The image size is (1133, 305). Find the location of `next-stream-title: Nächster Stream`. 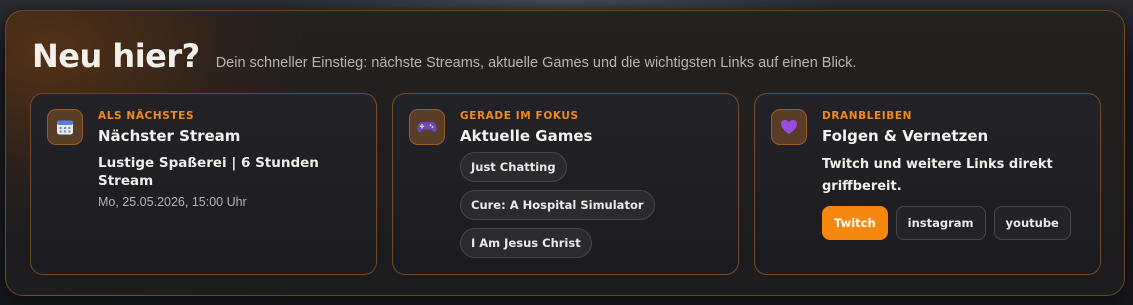

next-stream-title: Nächster Stream is located at coordinates (169, 136).